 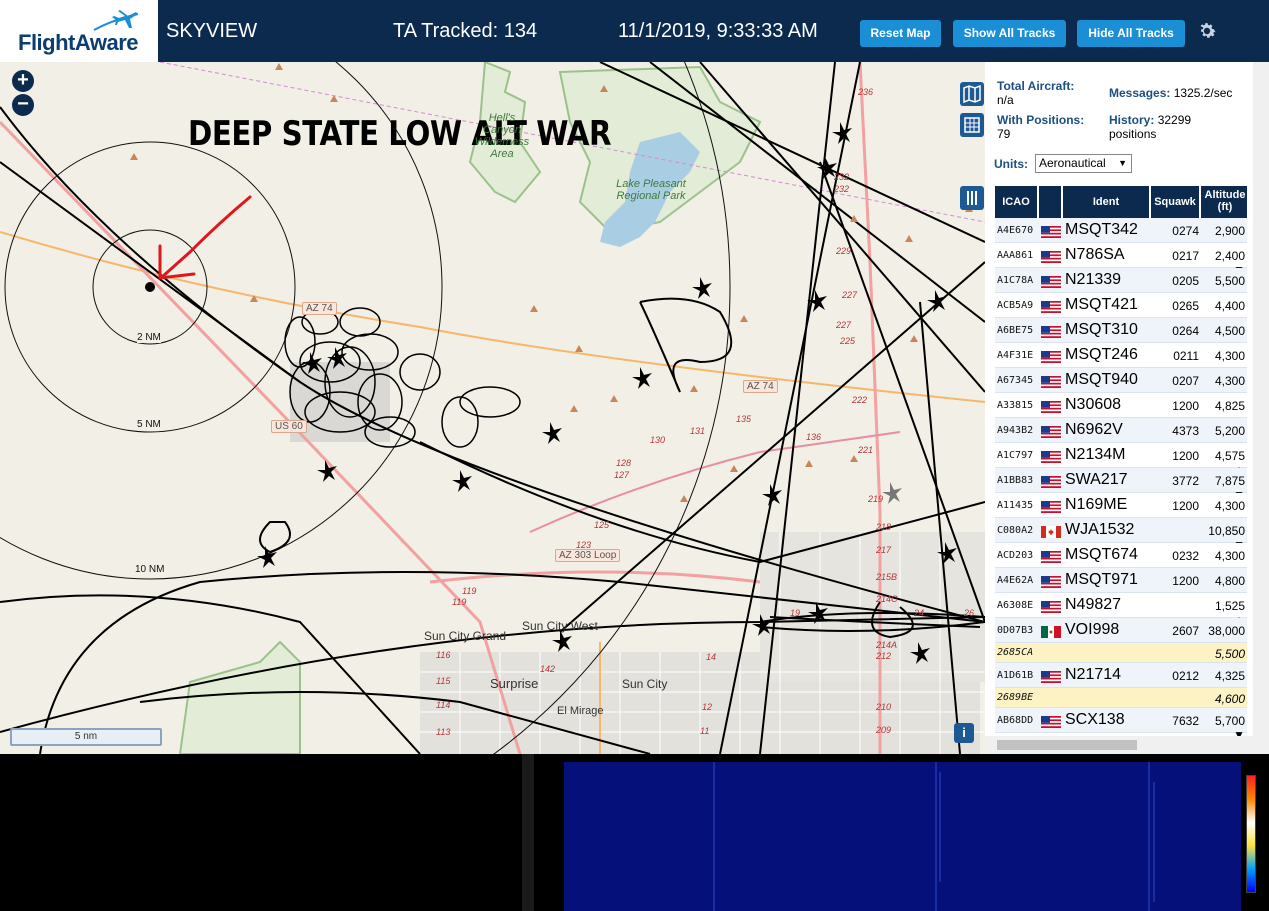 What do you see at coordinates (1186, 356) in the screenshot?
I see `squawk-cell: 0211` at bounding box center [1186, 356].